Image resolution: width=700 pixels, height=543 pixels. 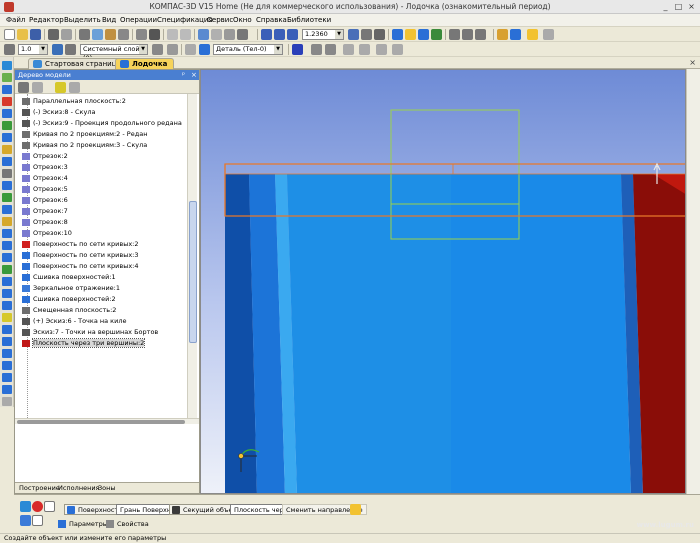 I want to click on tangent-icon, so click(x=330, y=49).